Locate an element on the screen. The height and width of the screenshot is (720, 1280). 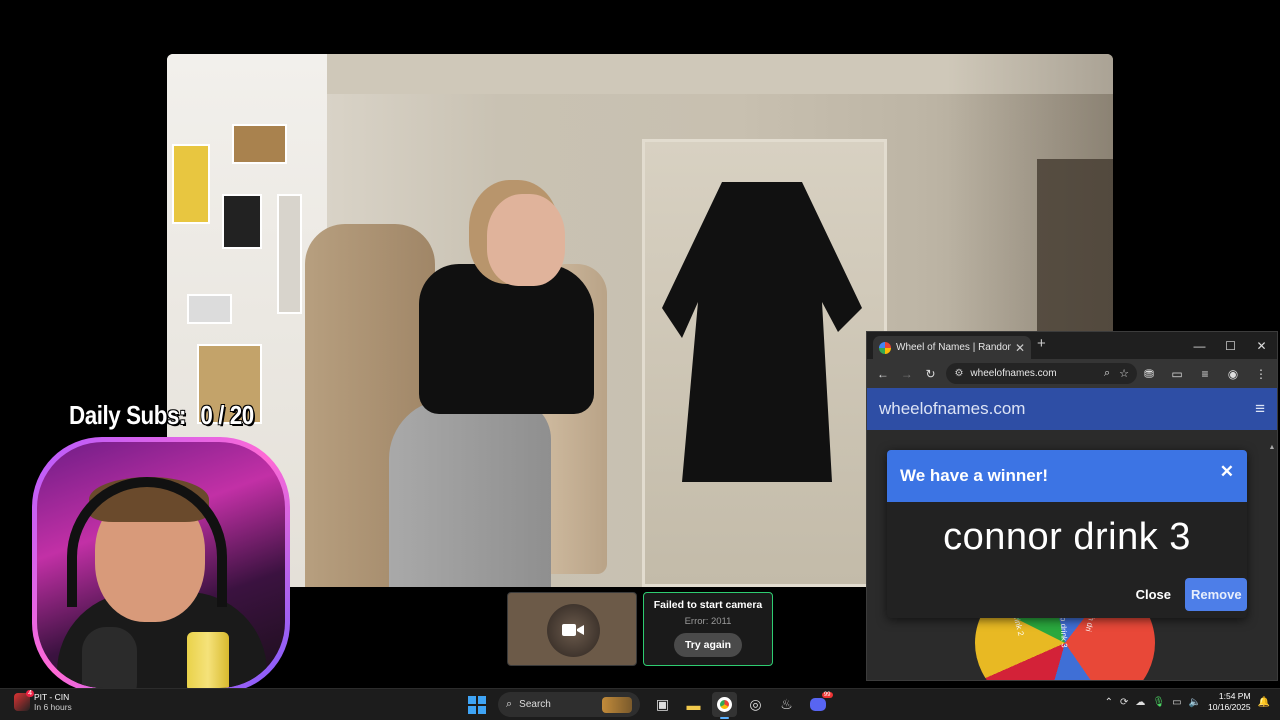
network-icon: ▭ is located at coordinates (1176, 702).